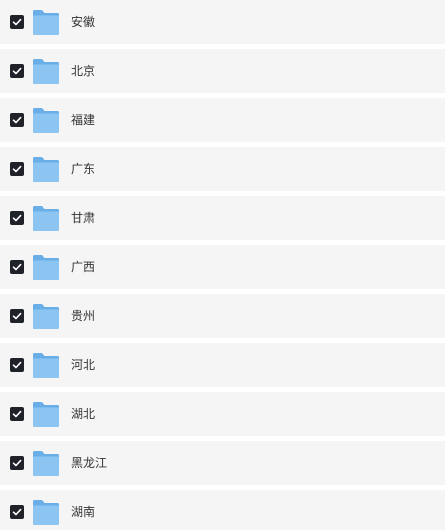 This screenshot has height=530, width=445. I want to click on folder-name: 广西, so click(83, 267).